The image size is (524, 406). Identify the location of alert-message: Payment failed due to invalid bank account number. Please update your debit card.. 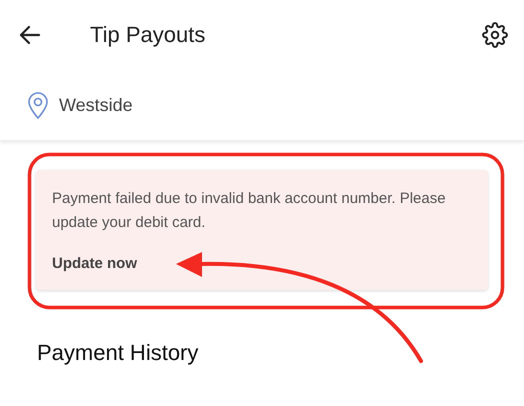
(249, 211).